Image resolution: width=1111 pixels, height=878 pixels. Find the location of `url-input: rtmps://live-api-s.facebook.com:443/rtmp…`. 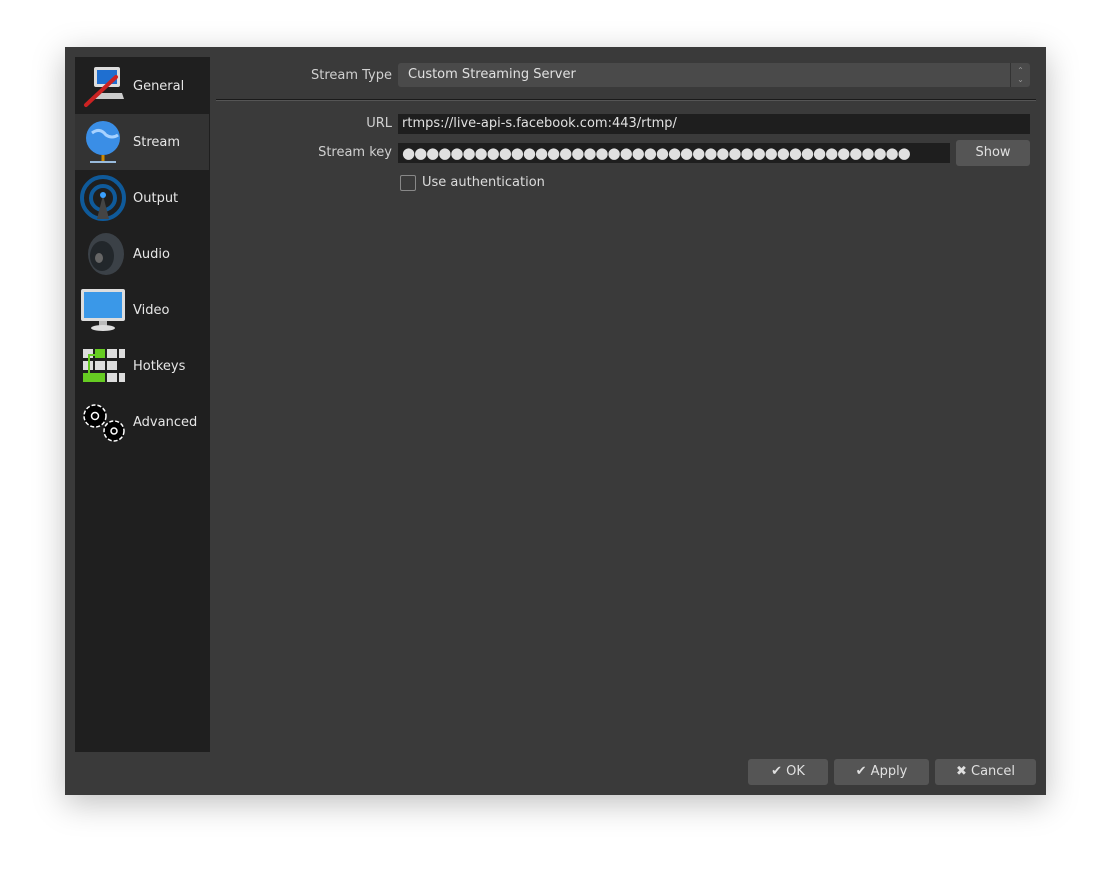

url-input: rtmps://live-api-s.facebook.com:443/rtmp… is located at coordinates (714, 124).